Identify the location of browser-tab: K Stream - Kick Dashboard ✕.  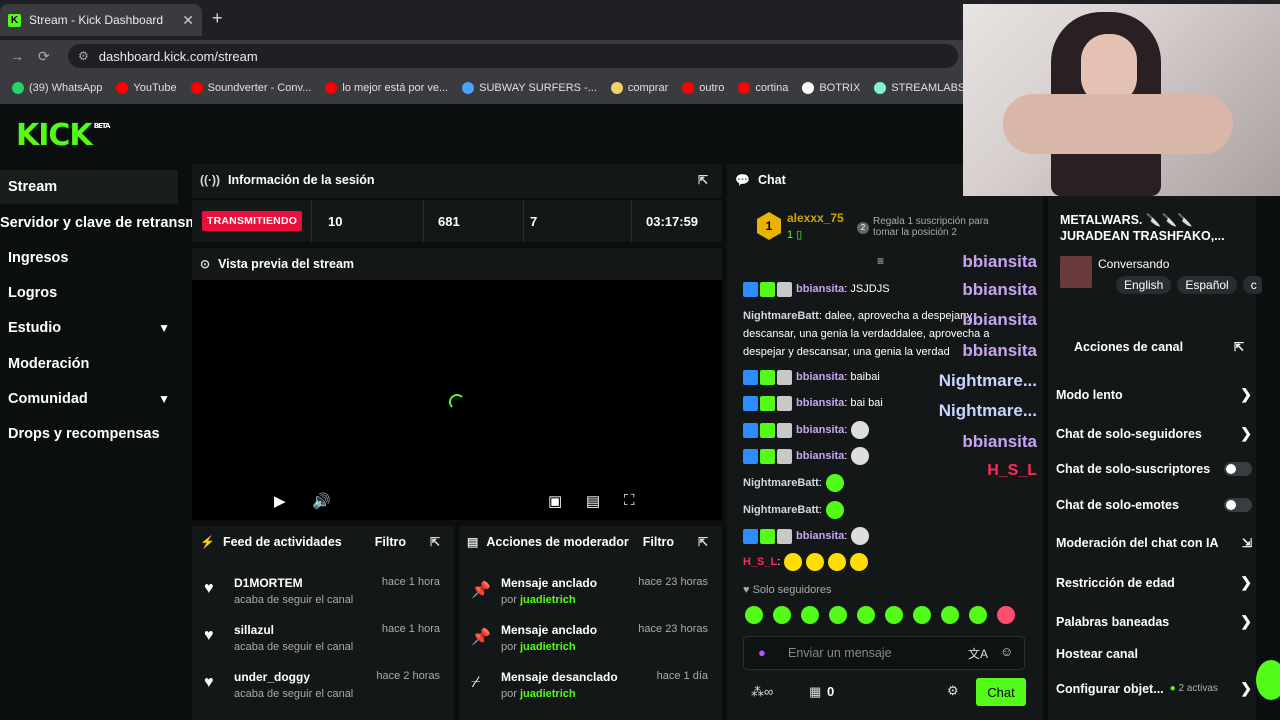
(101, 20).